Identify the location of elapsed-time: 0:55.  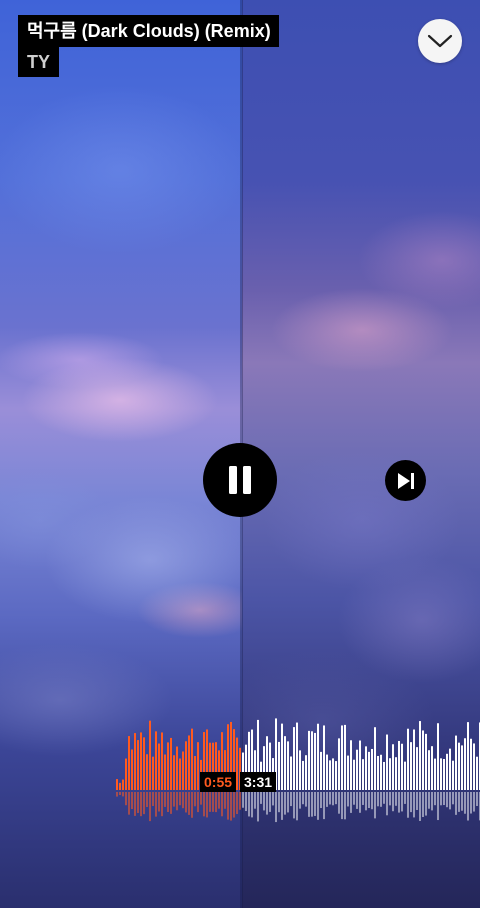
(218, 782).